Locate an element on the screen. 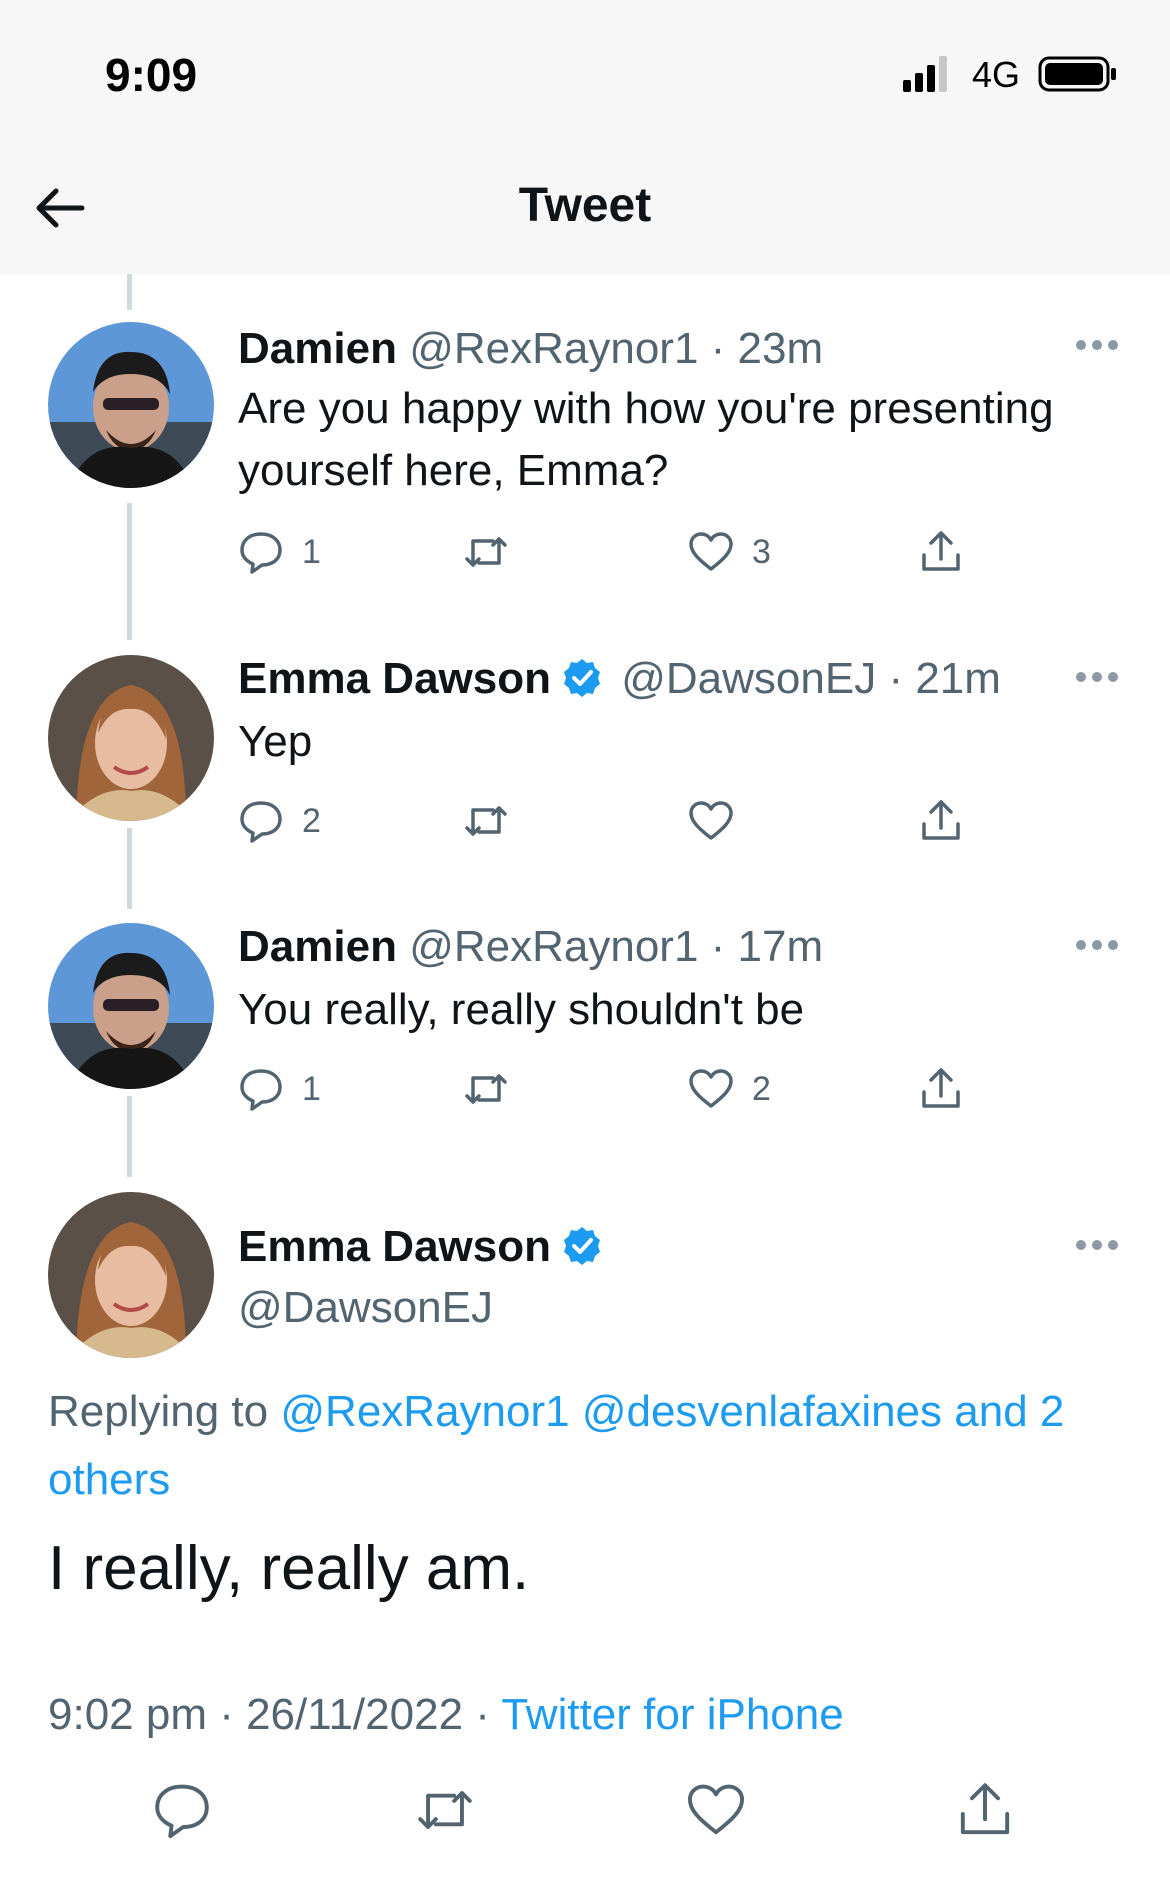 The width and height of the screenshot is (1170, 1890). reply-button is located at coordinates (182, 1810).